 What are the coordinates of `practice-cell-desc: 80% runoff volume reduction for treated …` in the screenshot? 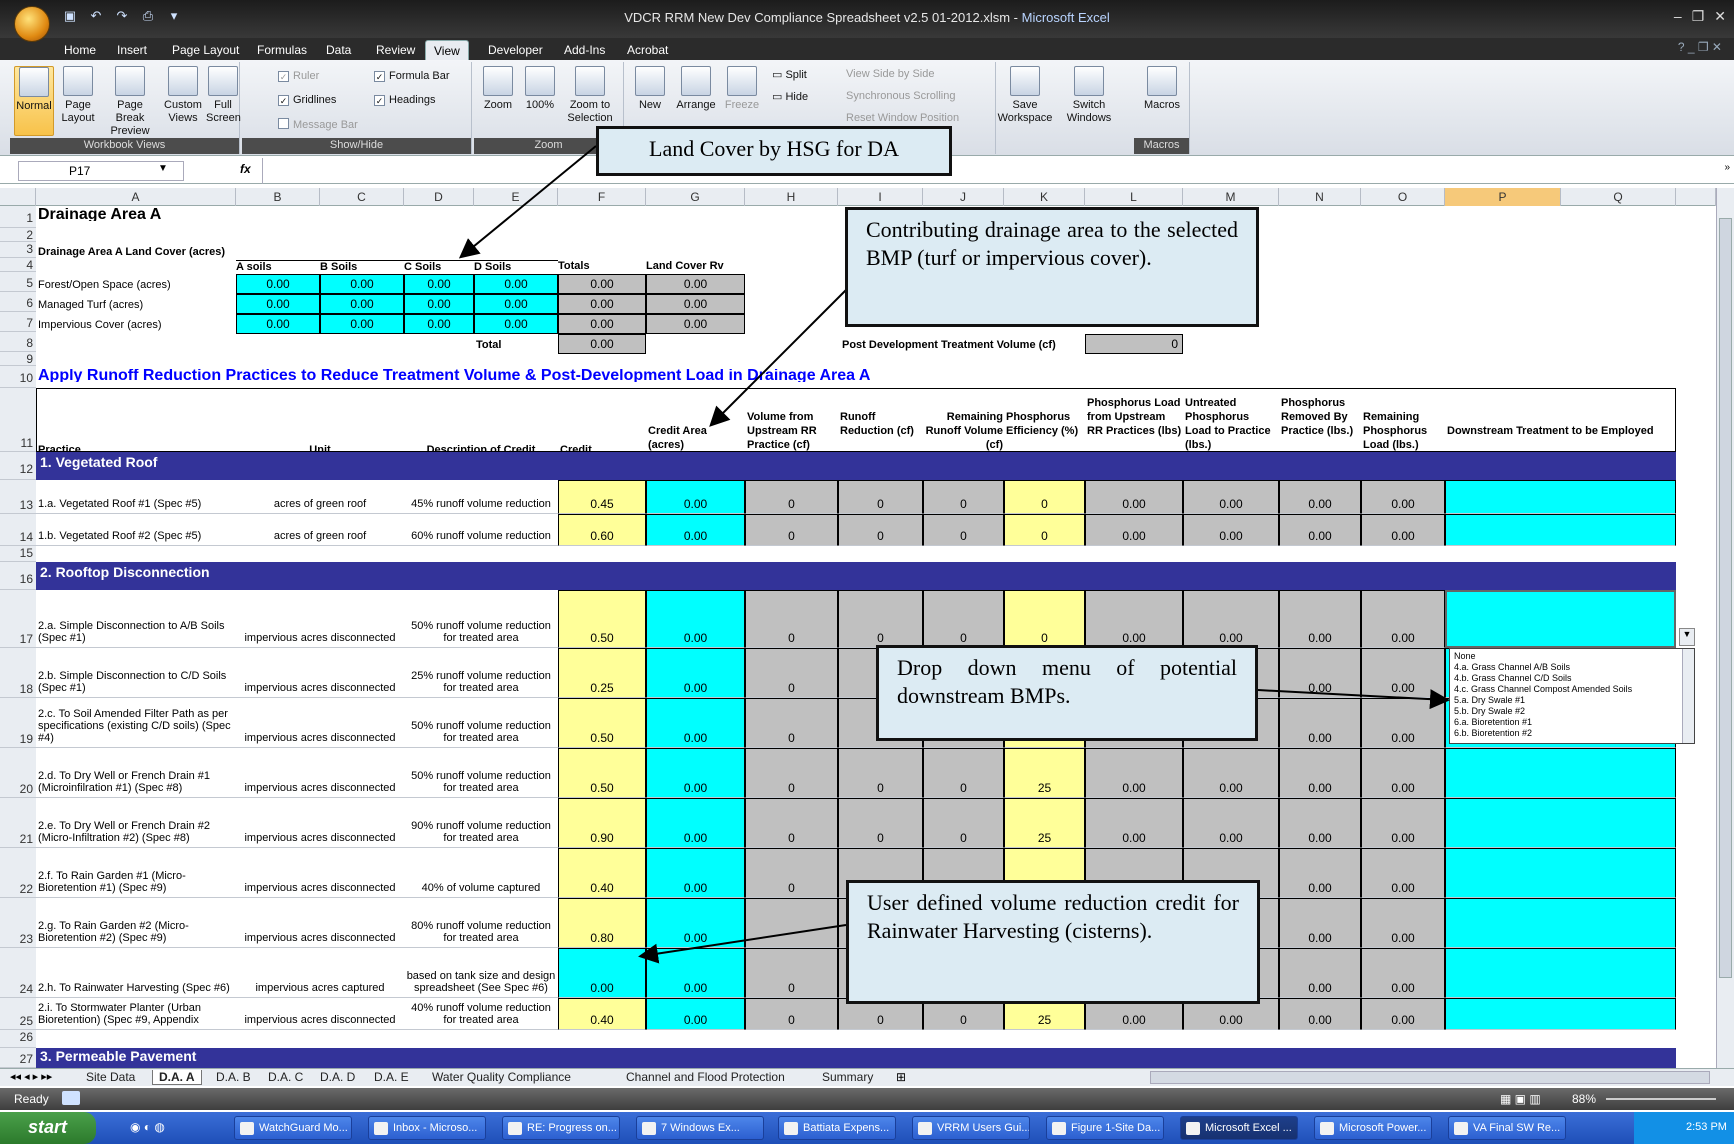 It's located at (481, 923).